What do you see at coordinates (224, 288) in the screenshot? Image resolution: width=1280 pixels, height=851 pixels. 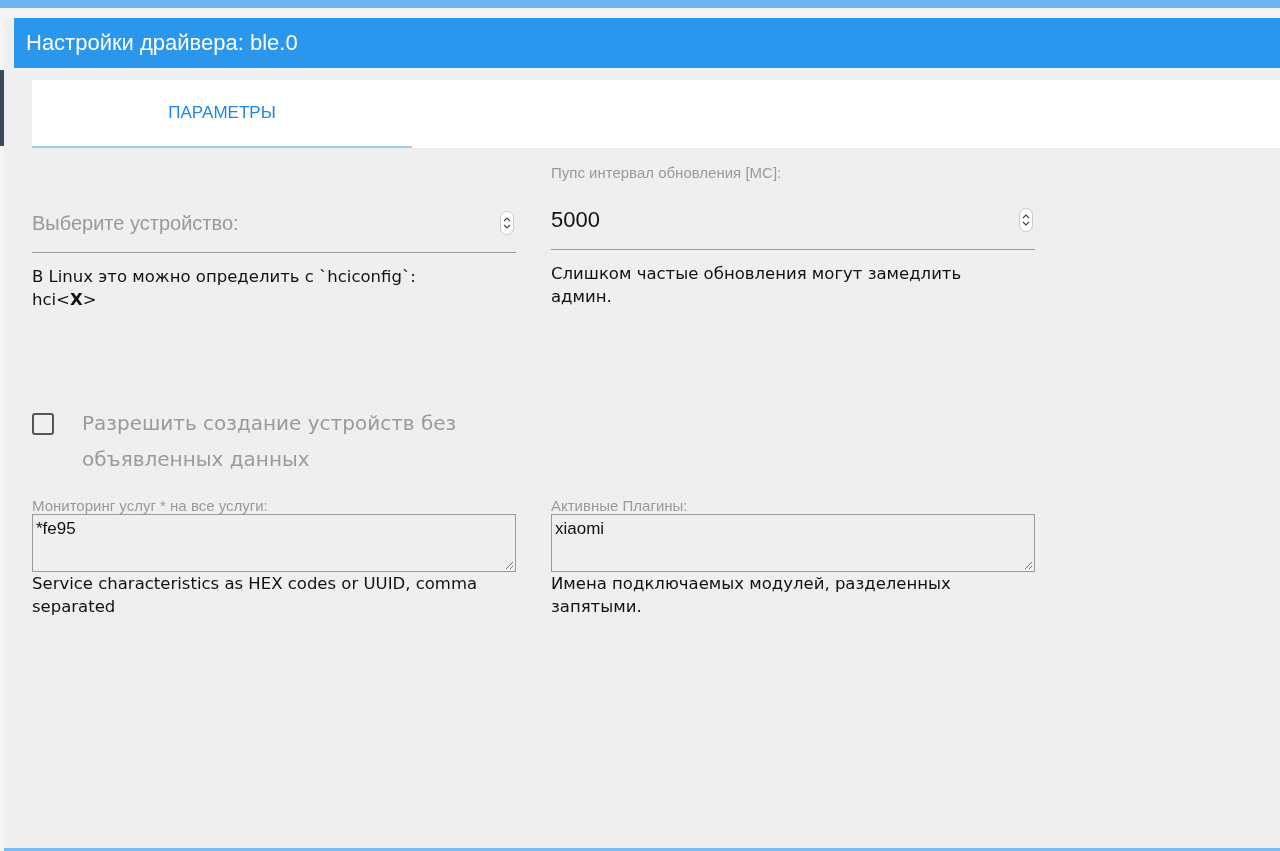 I see `hint-text: В Linux это можно определить с `hciconfig`: hci<X>` at bounding box center [224, 288].